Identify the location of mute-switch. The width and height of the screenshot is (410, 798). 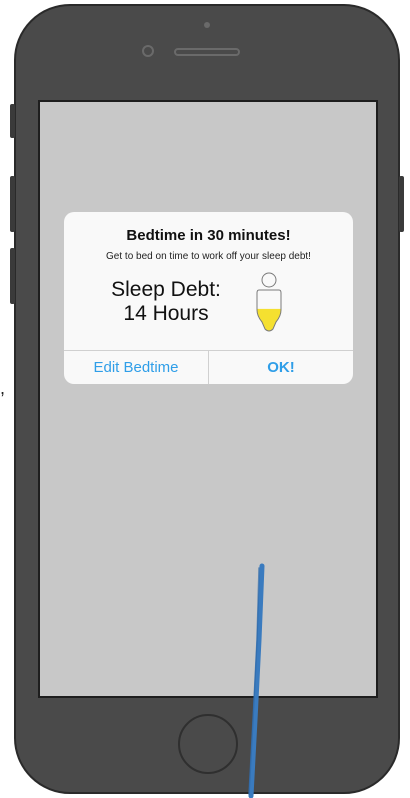
(12, 121).